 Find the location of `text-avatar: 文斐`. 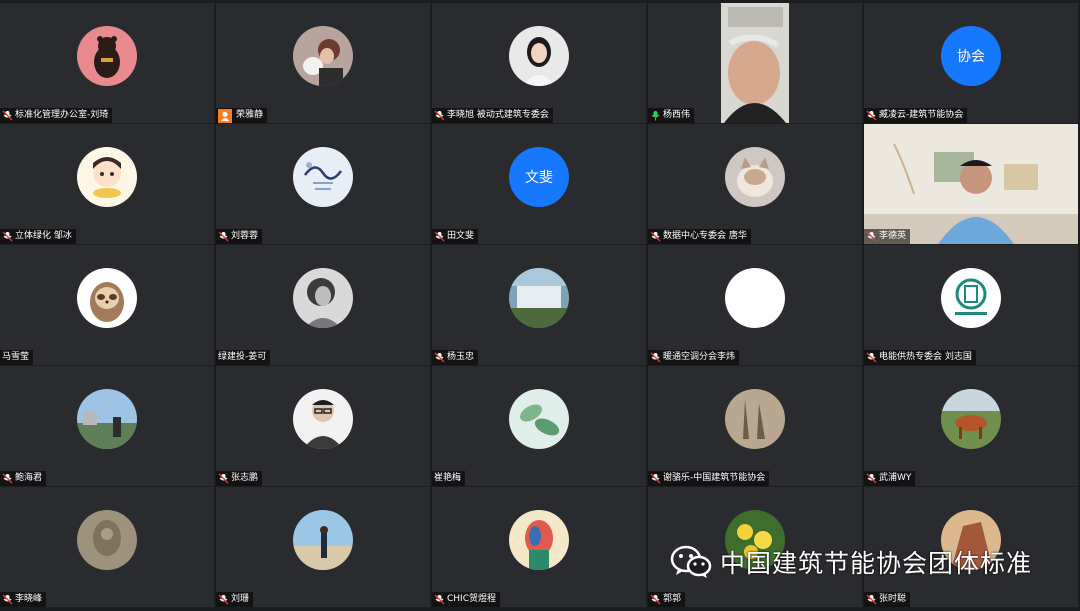

text-avatar: 文斐 is located at coordinates (539, 177).